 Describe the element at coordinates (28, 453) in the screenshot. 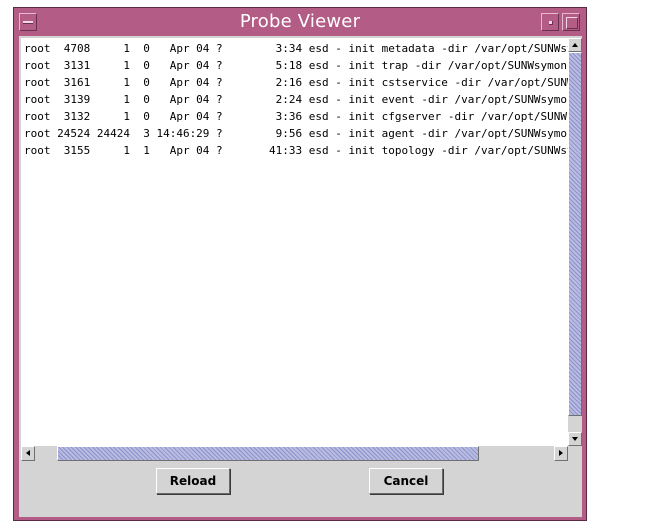

I see `scroll-left-icon` at that location.